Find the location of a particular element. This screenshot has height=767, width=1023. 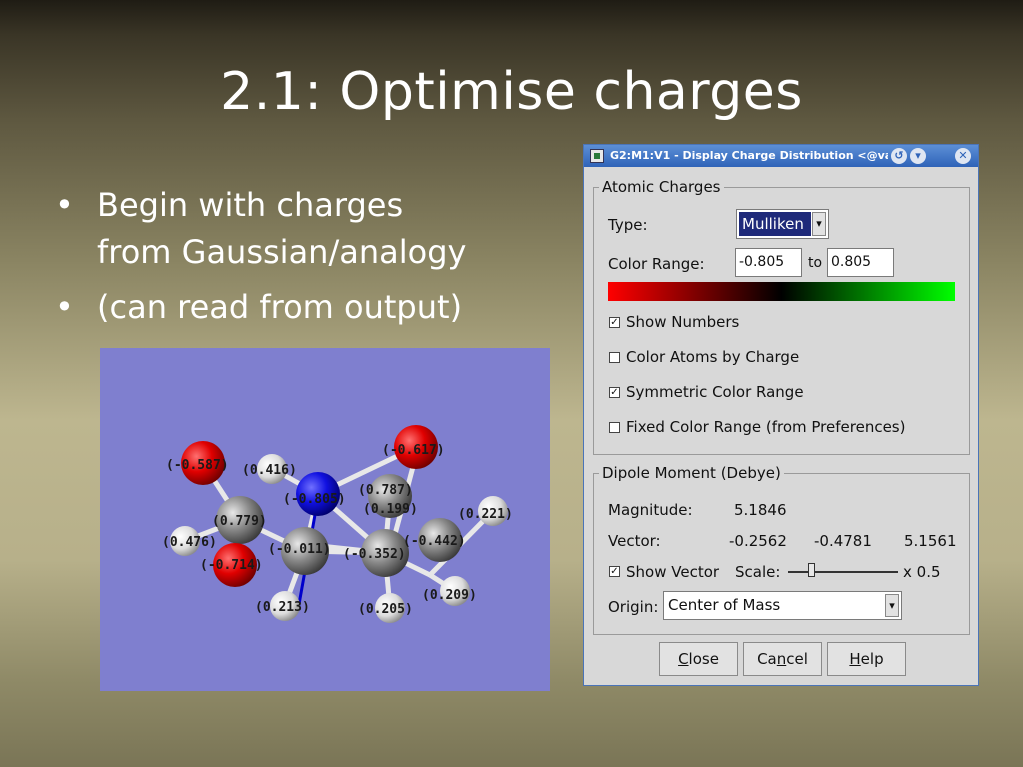

vector-label: Vector: is located at coordinates (634, 541).